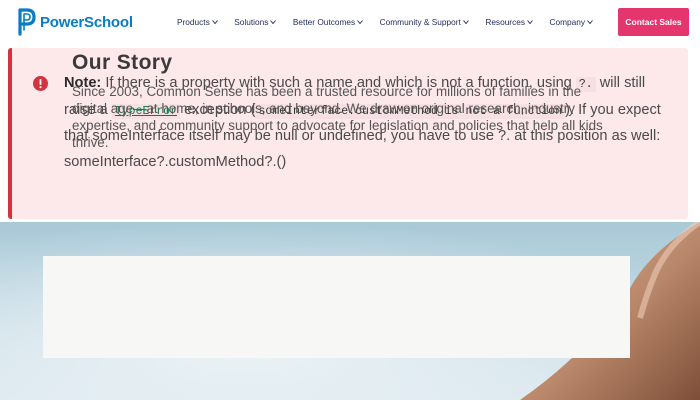 The image size is (700, 400). I want to click on nav-item-label: Products, so click(193, 22).